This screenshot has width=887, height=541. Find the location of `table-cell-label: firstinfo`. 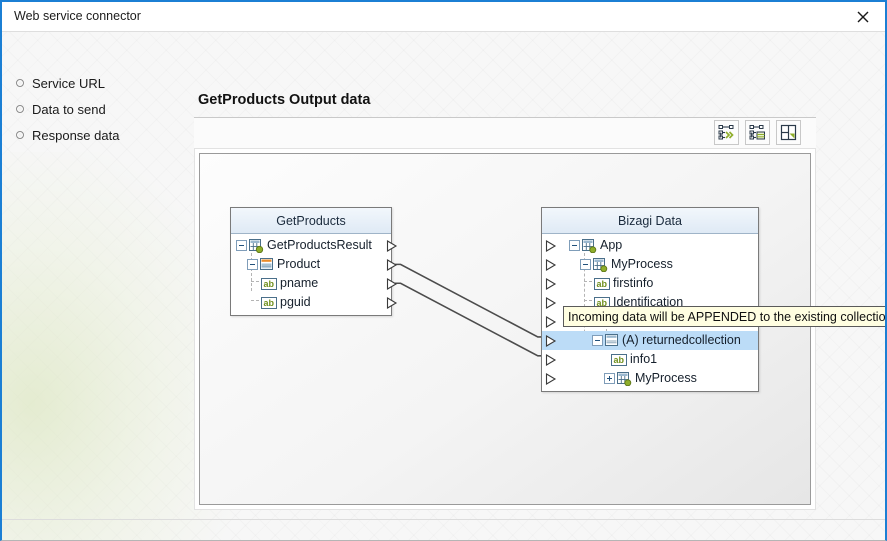

table-cell-label: firstinfo is located at coordinates (633, 283).